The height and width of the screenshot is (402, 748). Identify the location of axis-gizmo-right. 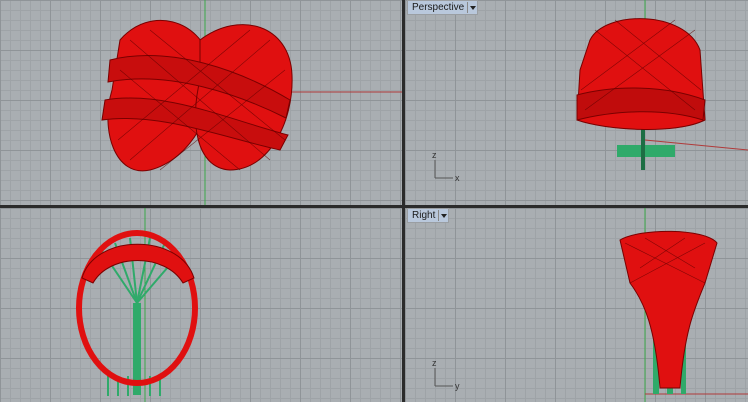
(443, 377).